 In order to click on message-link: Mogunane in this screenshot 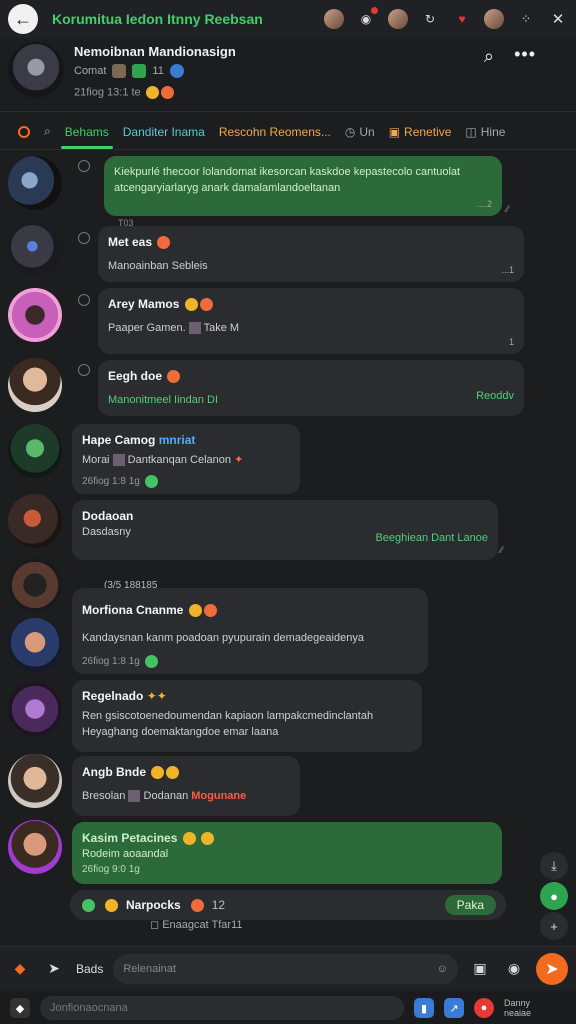, I will do `click(218, 796)`.